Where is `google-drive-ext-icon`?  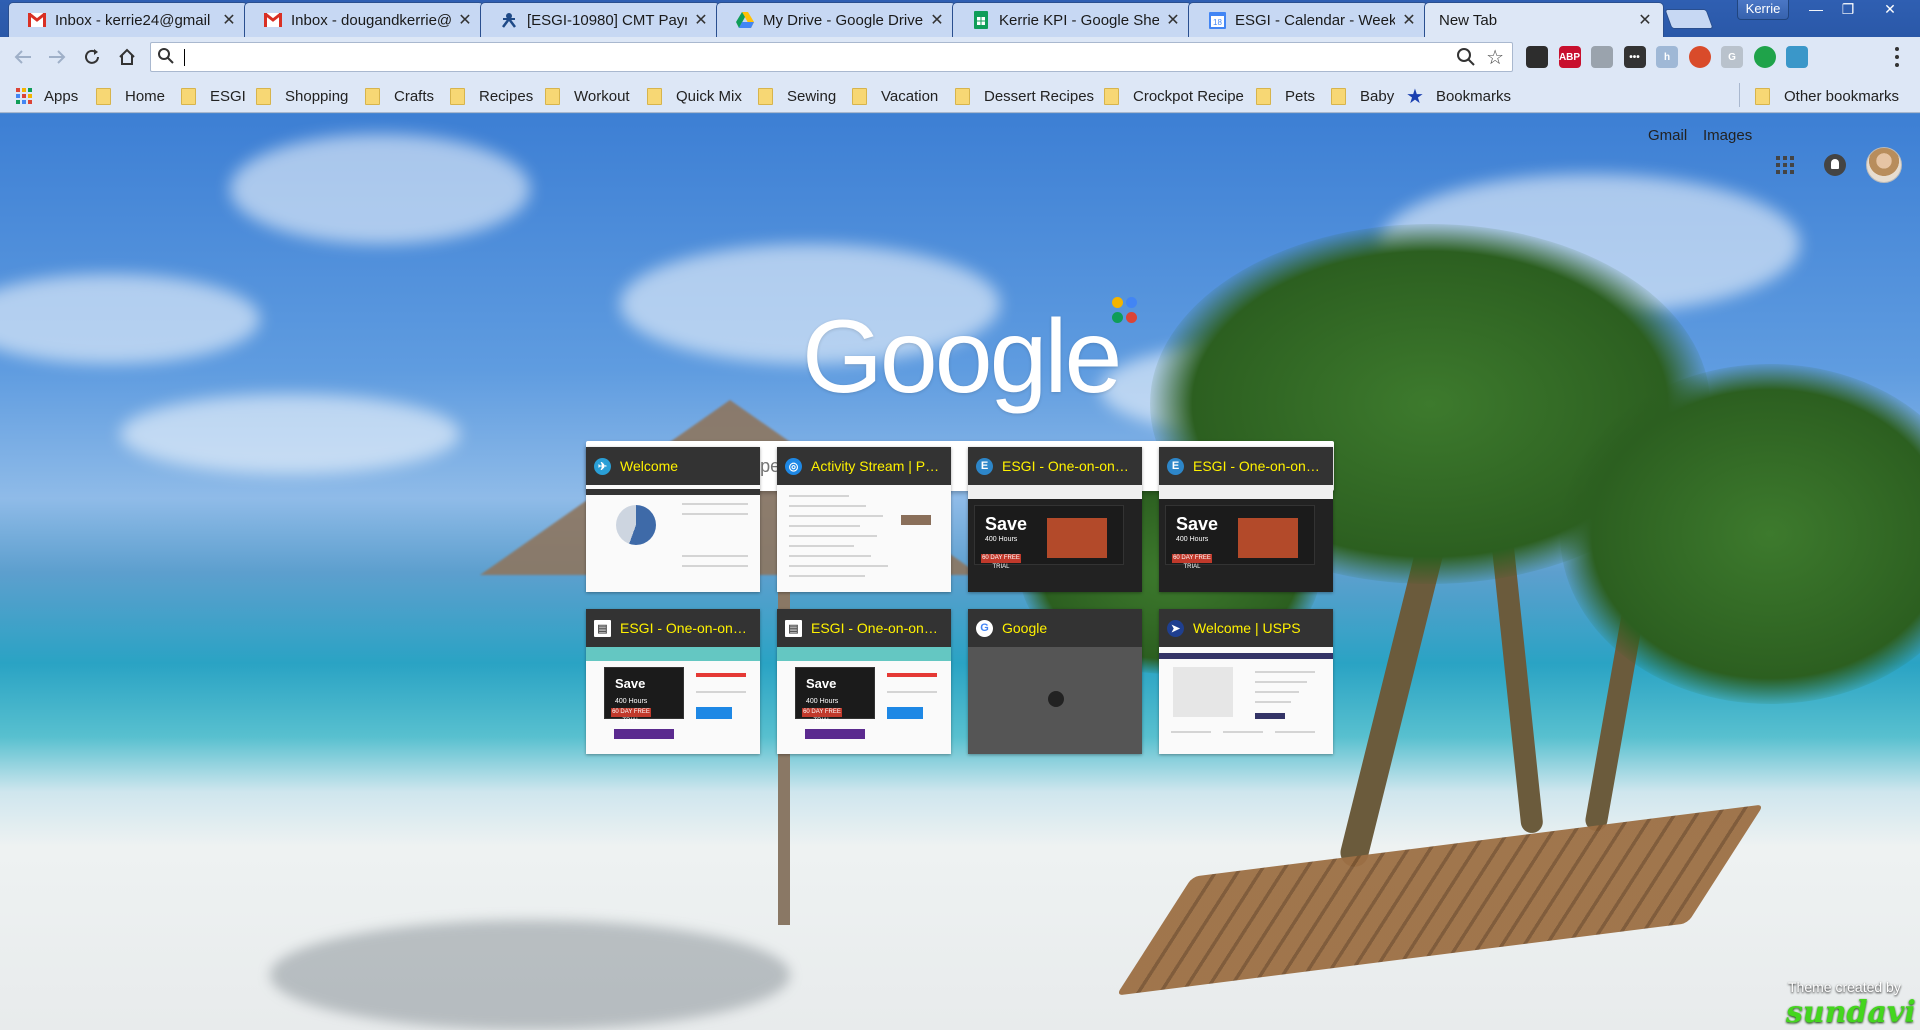
google-drive-ext-icon is located at coordinates (1602, 57).